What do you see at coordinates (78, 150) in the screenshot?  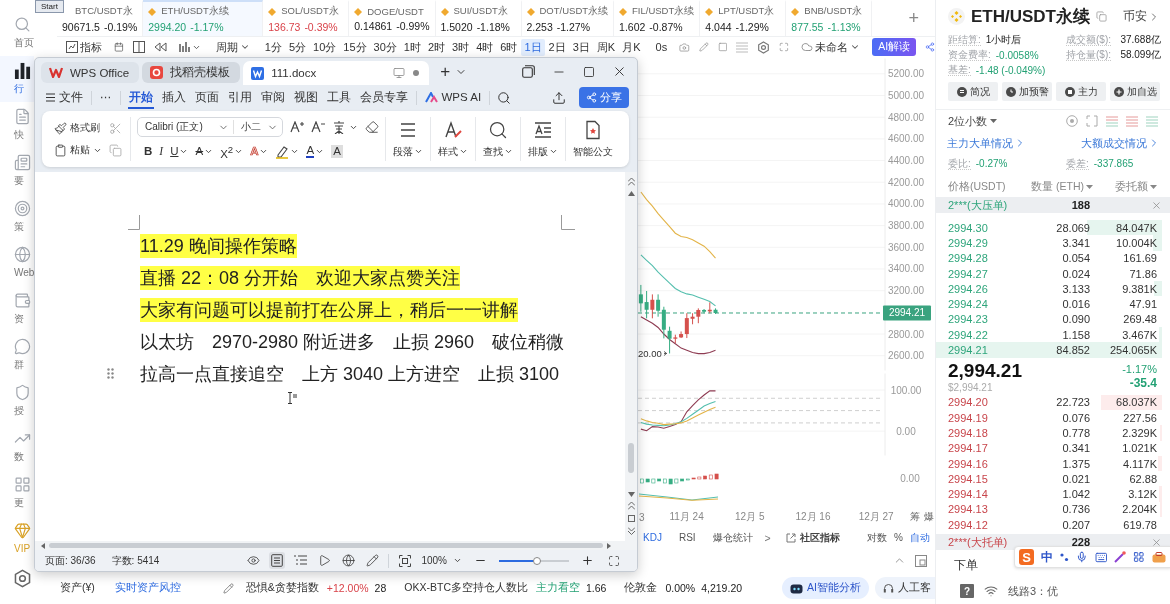 I see `paste-button: 粘贴` at bounding box center [78, 150].